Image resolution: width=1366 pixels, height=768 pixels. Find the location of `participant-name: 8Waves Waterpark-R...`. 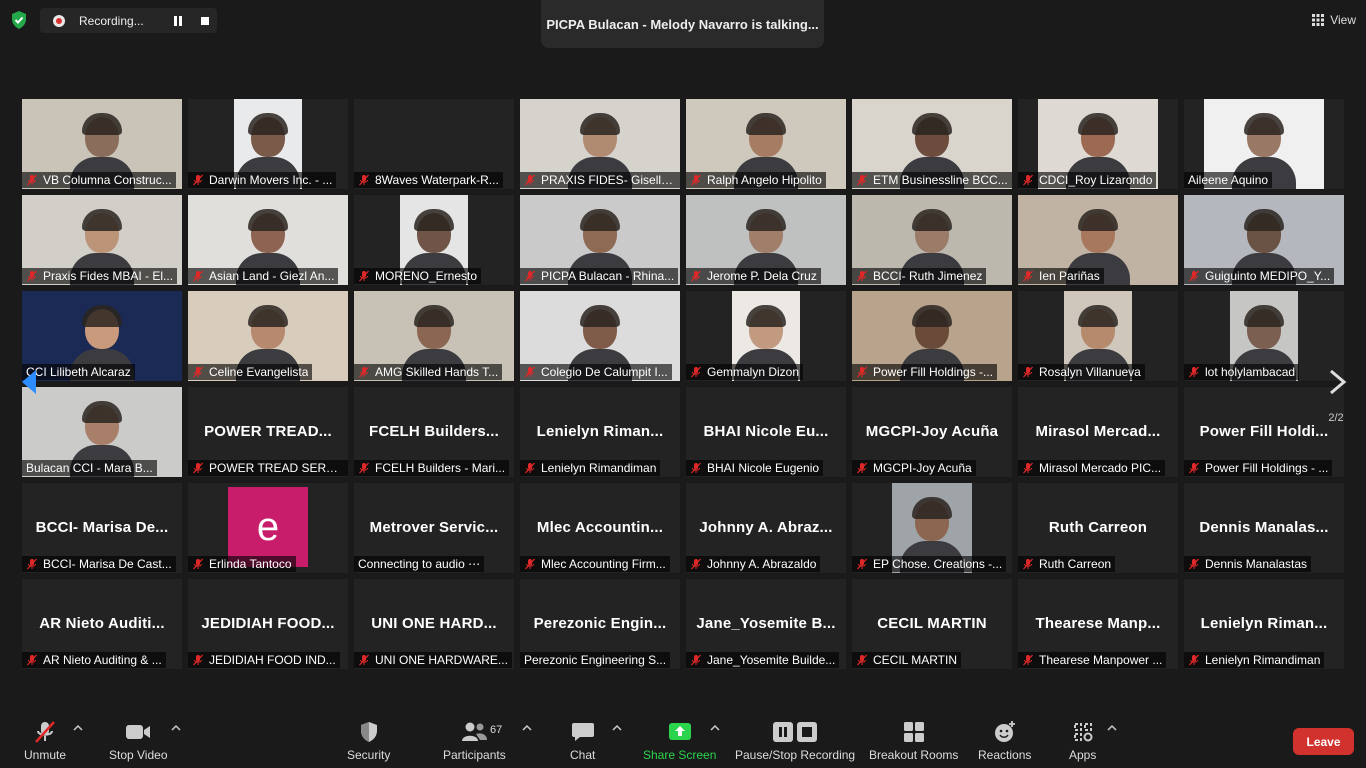

participant-name: 8Waves Waterpark-R... is located at coordinates (437, 180).